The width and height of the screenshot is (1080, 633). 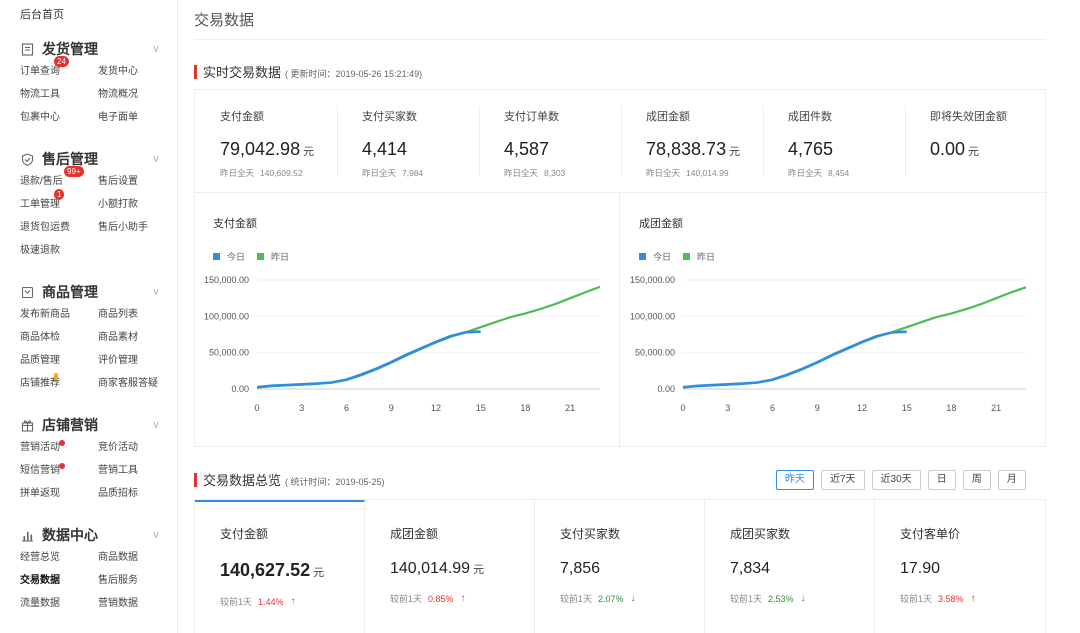 What do you see at coordinates (59, 227) in the screenshot?
I see `sidebar-item: 退货包运费` at bounding box center [59, 227].